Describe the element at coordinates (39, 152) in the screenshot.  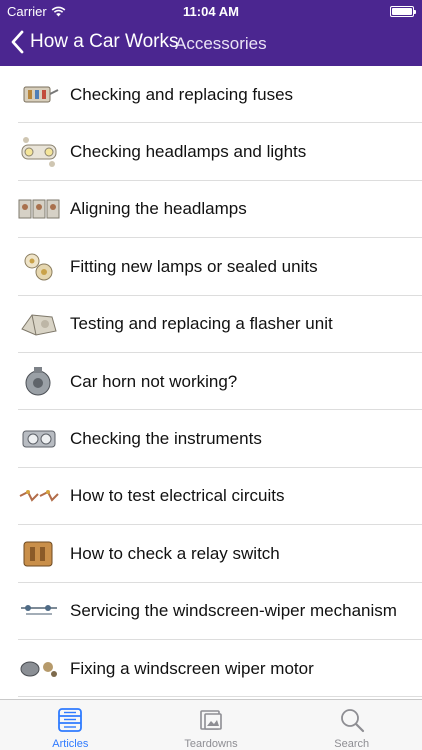
I see `headlamp-icon` at that location.